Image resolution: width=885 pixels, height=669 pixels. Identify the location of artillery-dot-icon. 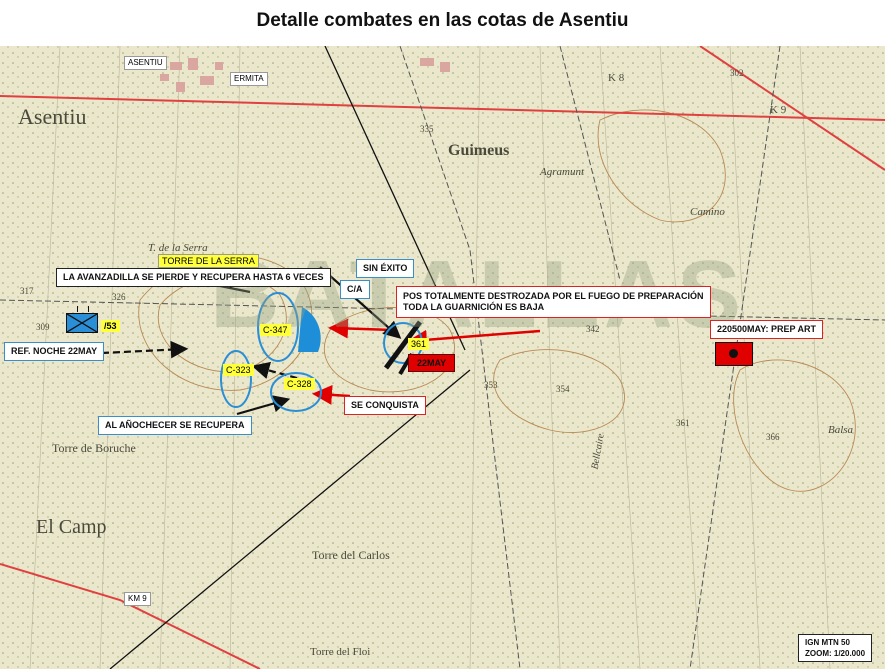
(733, 353).